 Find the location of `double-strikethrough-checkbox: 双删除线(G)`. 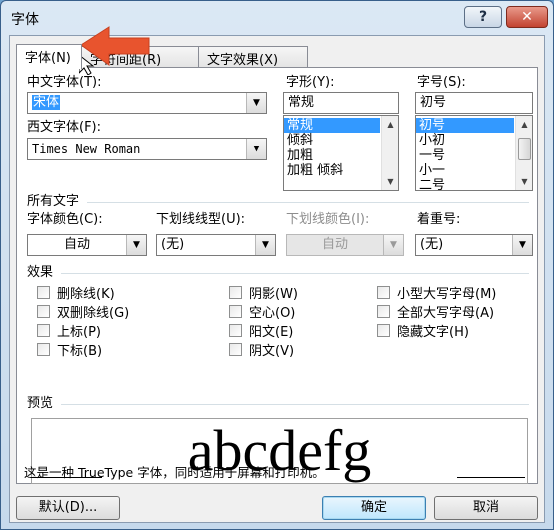

double-strikethrough-checkbox: 双删除线(G) is located at coordinates (83, 311).